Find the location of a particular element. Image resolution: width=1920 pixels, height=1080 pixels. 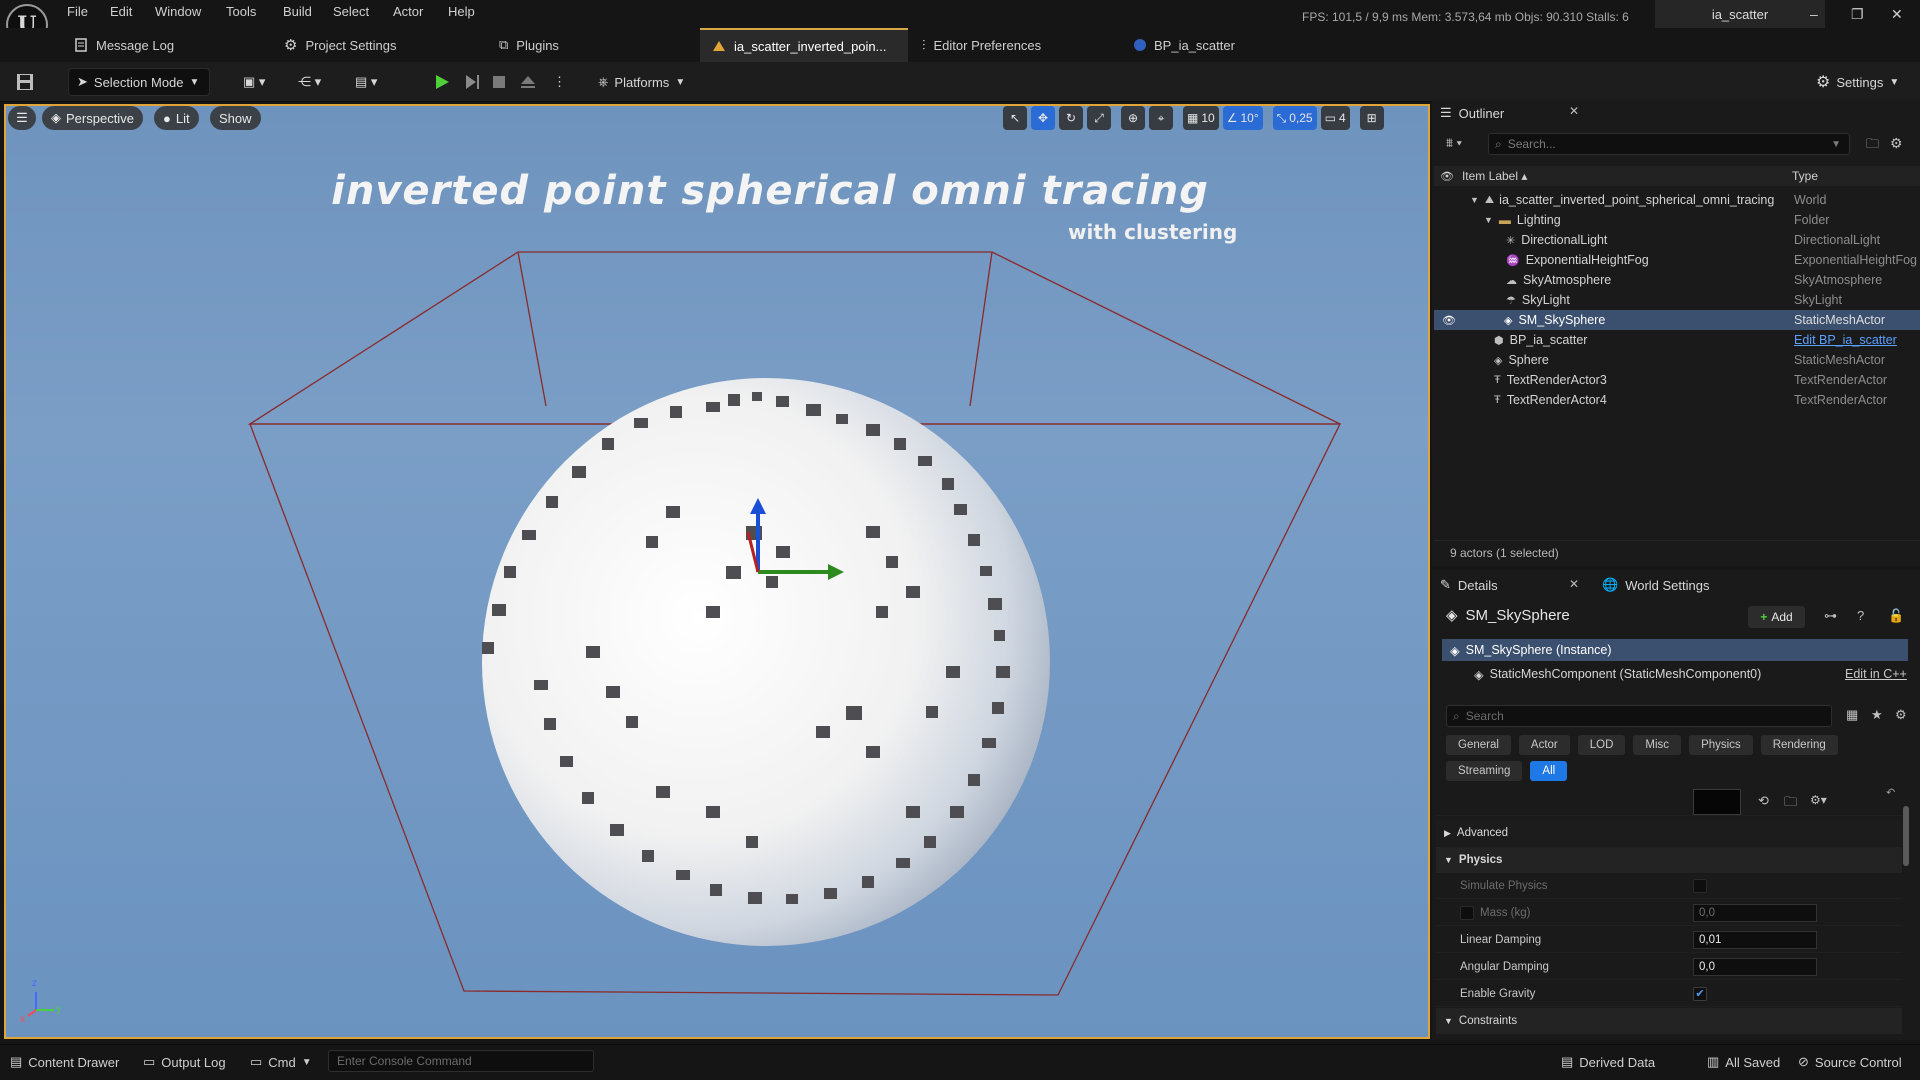

minimize-button: – is located at coordinates (1814, 14).